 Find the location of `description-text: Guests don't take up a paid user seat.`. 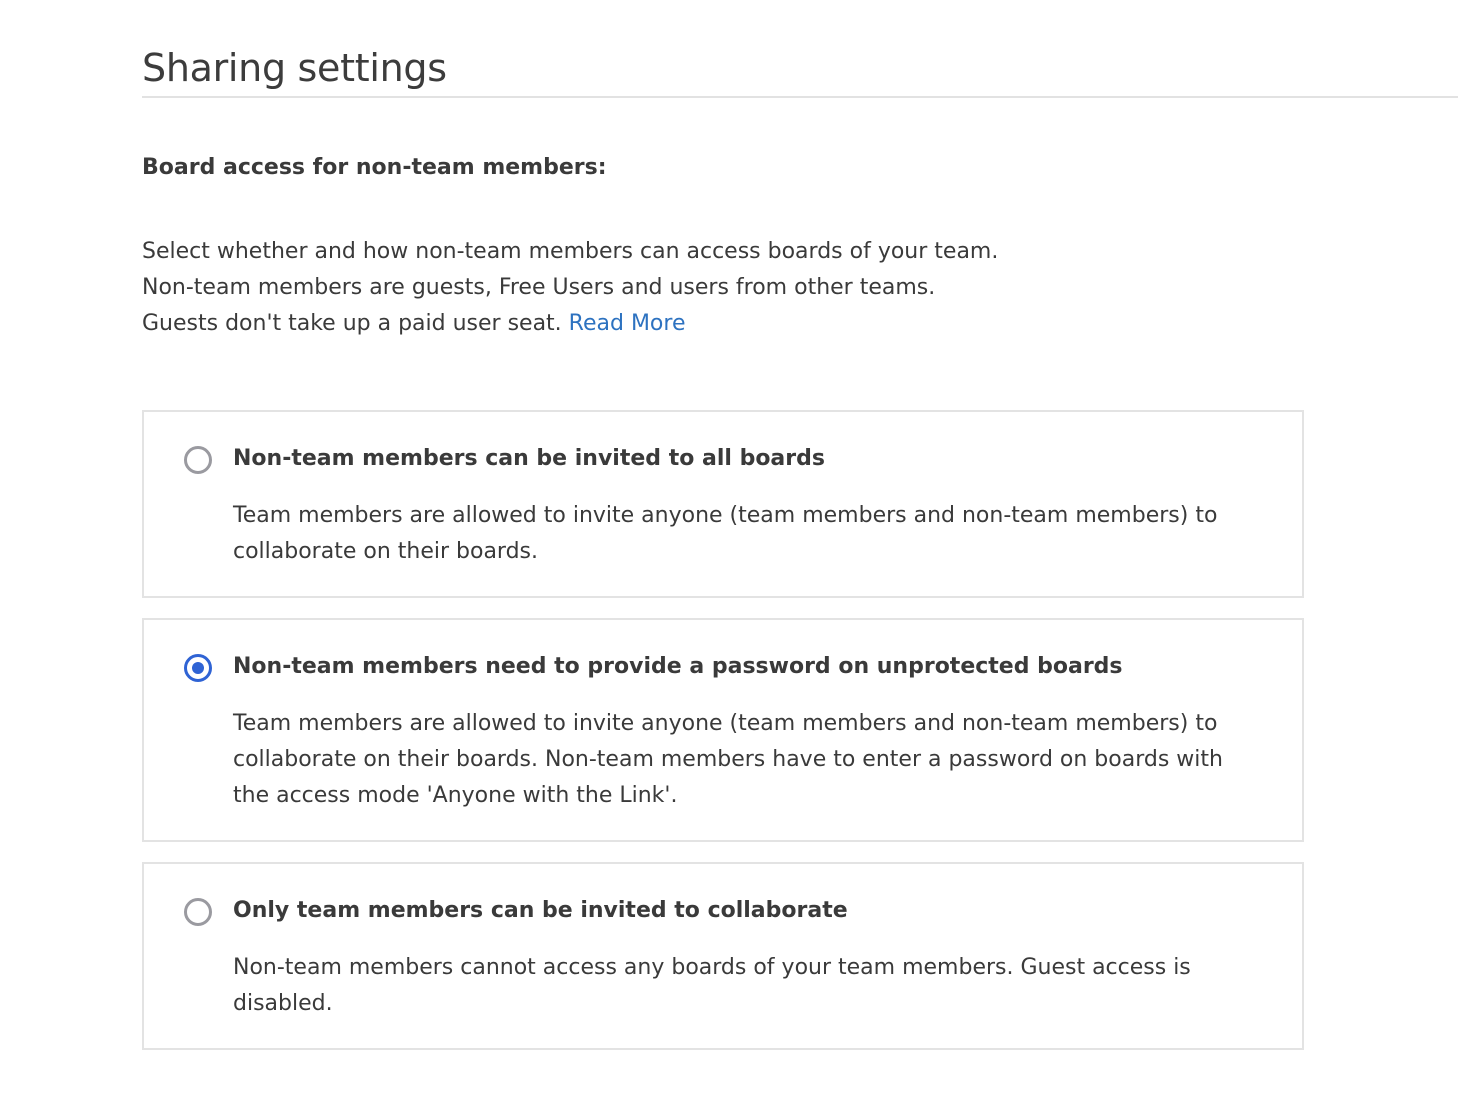

description-text: Guests don't take up a paid user seat. is located at coordinates (352, 323).